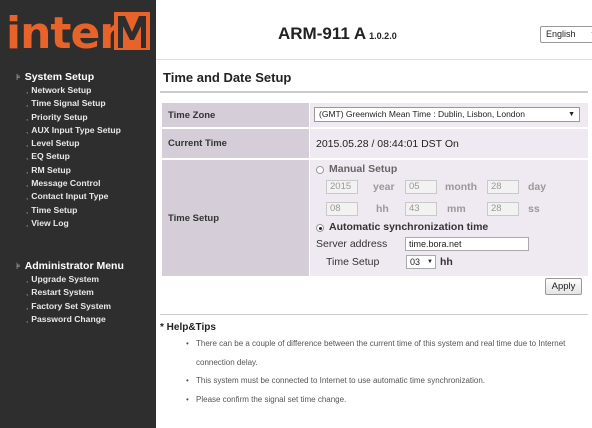 This screenshot has width=592, height=428. What do you see at coordinates (73, 170) in the screenshot?
I see `menu-item-rm-setup: , RM Setup` at bounding box center [73, 170].